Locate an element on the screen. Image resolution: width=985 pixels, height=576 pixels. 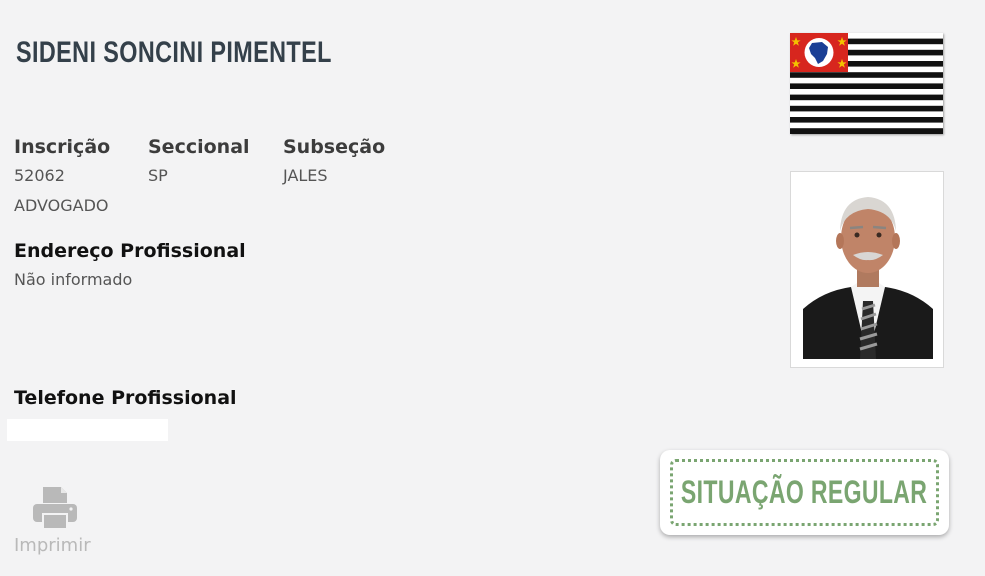
subsection-label: Subseção is located at coordinates (334, 147).